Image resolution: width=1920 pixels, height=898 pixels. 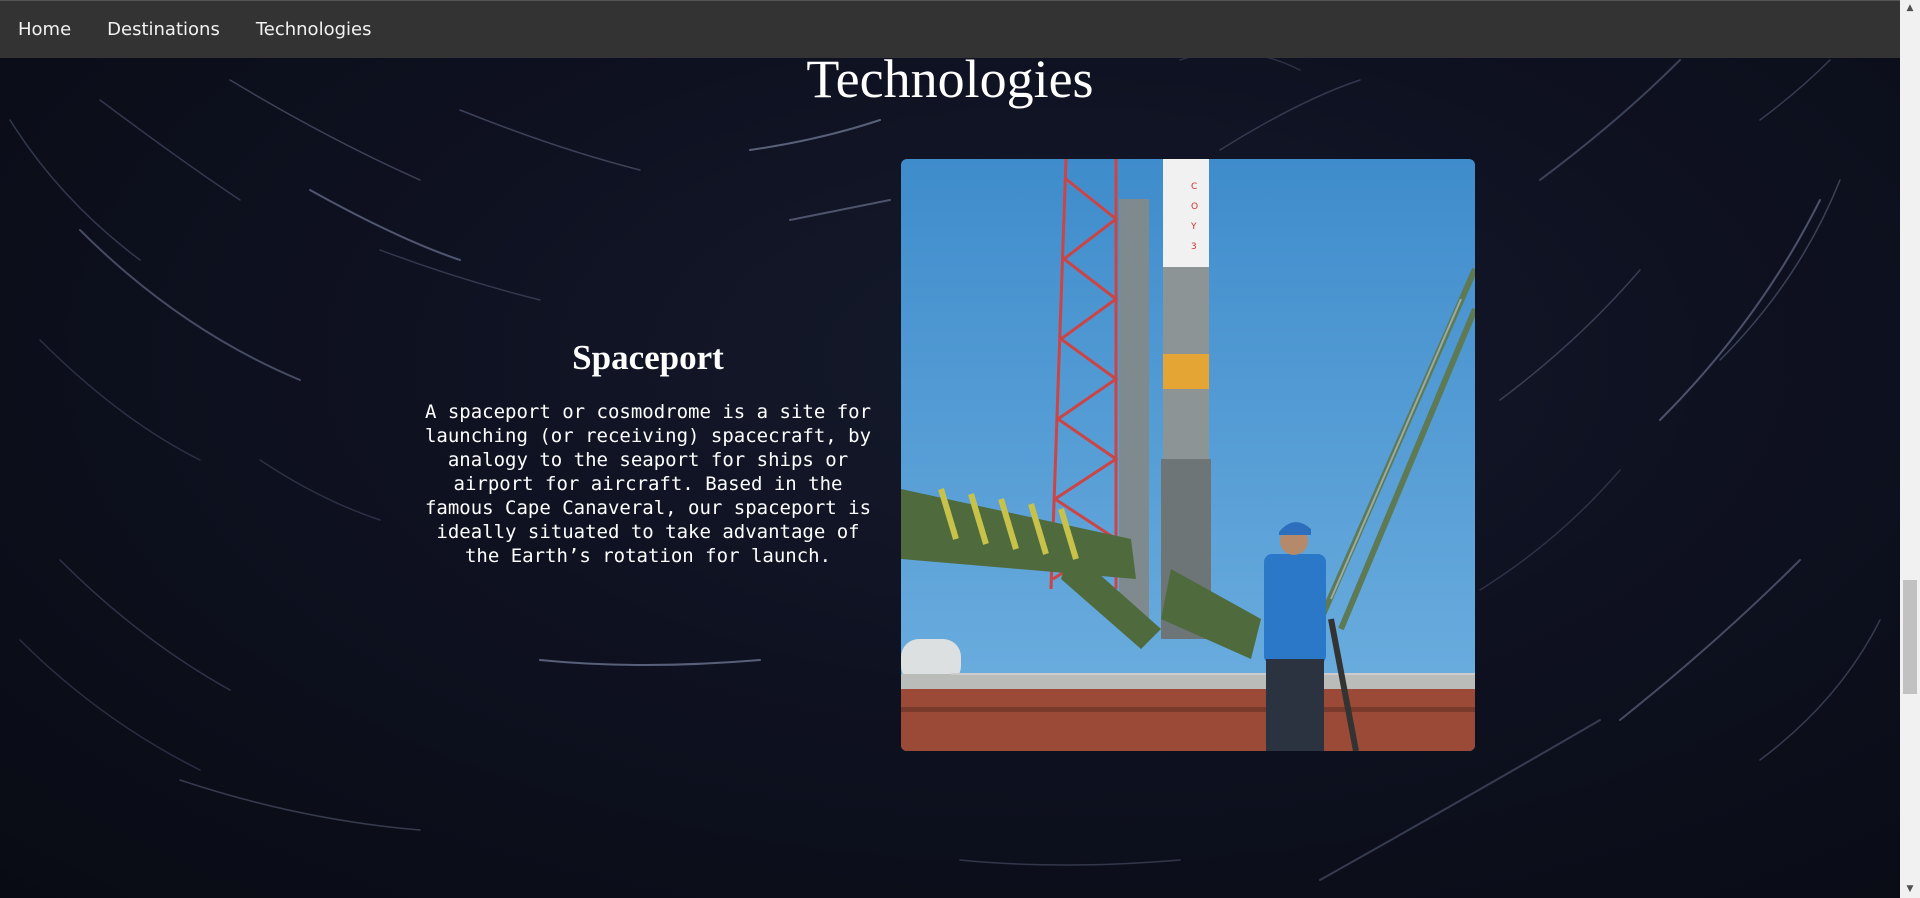 What do you see at coordinates (1194, 207) in the screenshot?
I see `svg-text: O` at bounding box center [1194, 207].